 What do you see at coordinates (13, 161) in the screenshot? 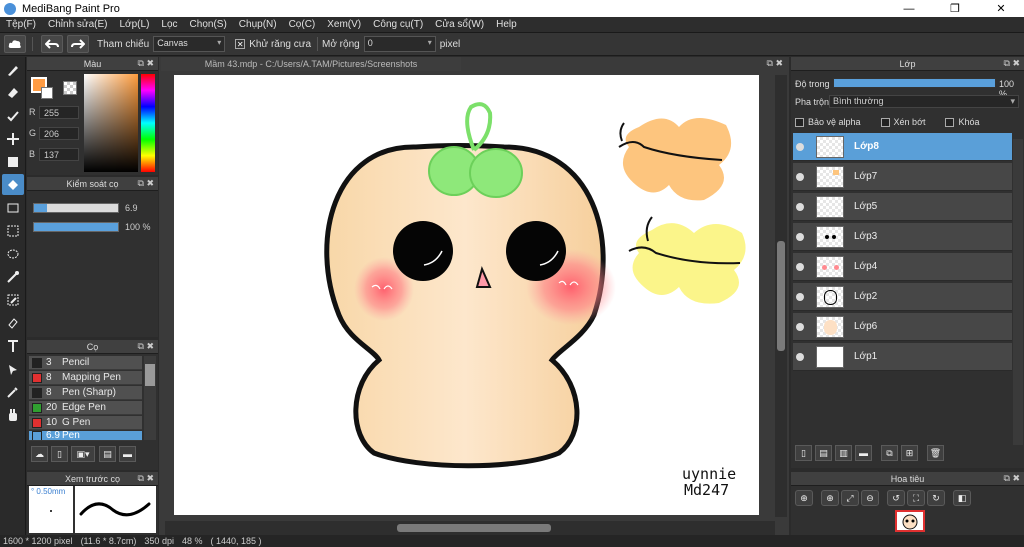
I see `shape-fill-tool` at bounding box center [13, 161].